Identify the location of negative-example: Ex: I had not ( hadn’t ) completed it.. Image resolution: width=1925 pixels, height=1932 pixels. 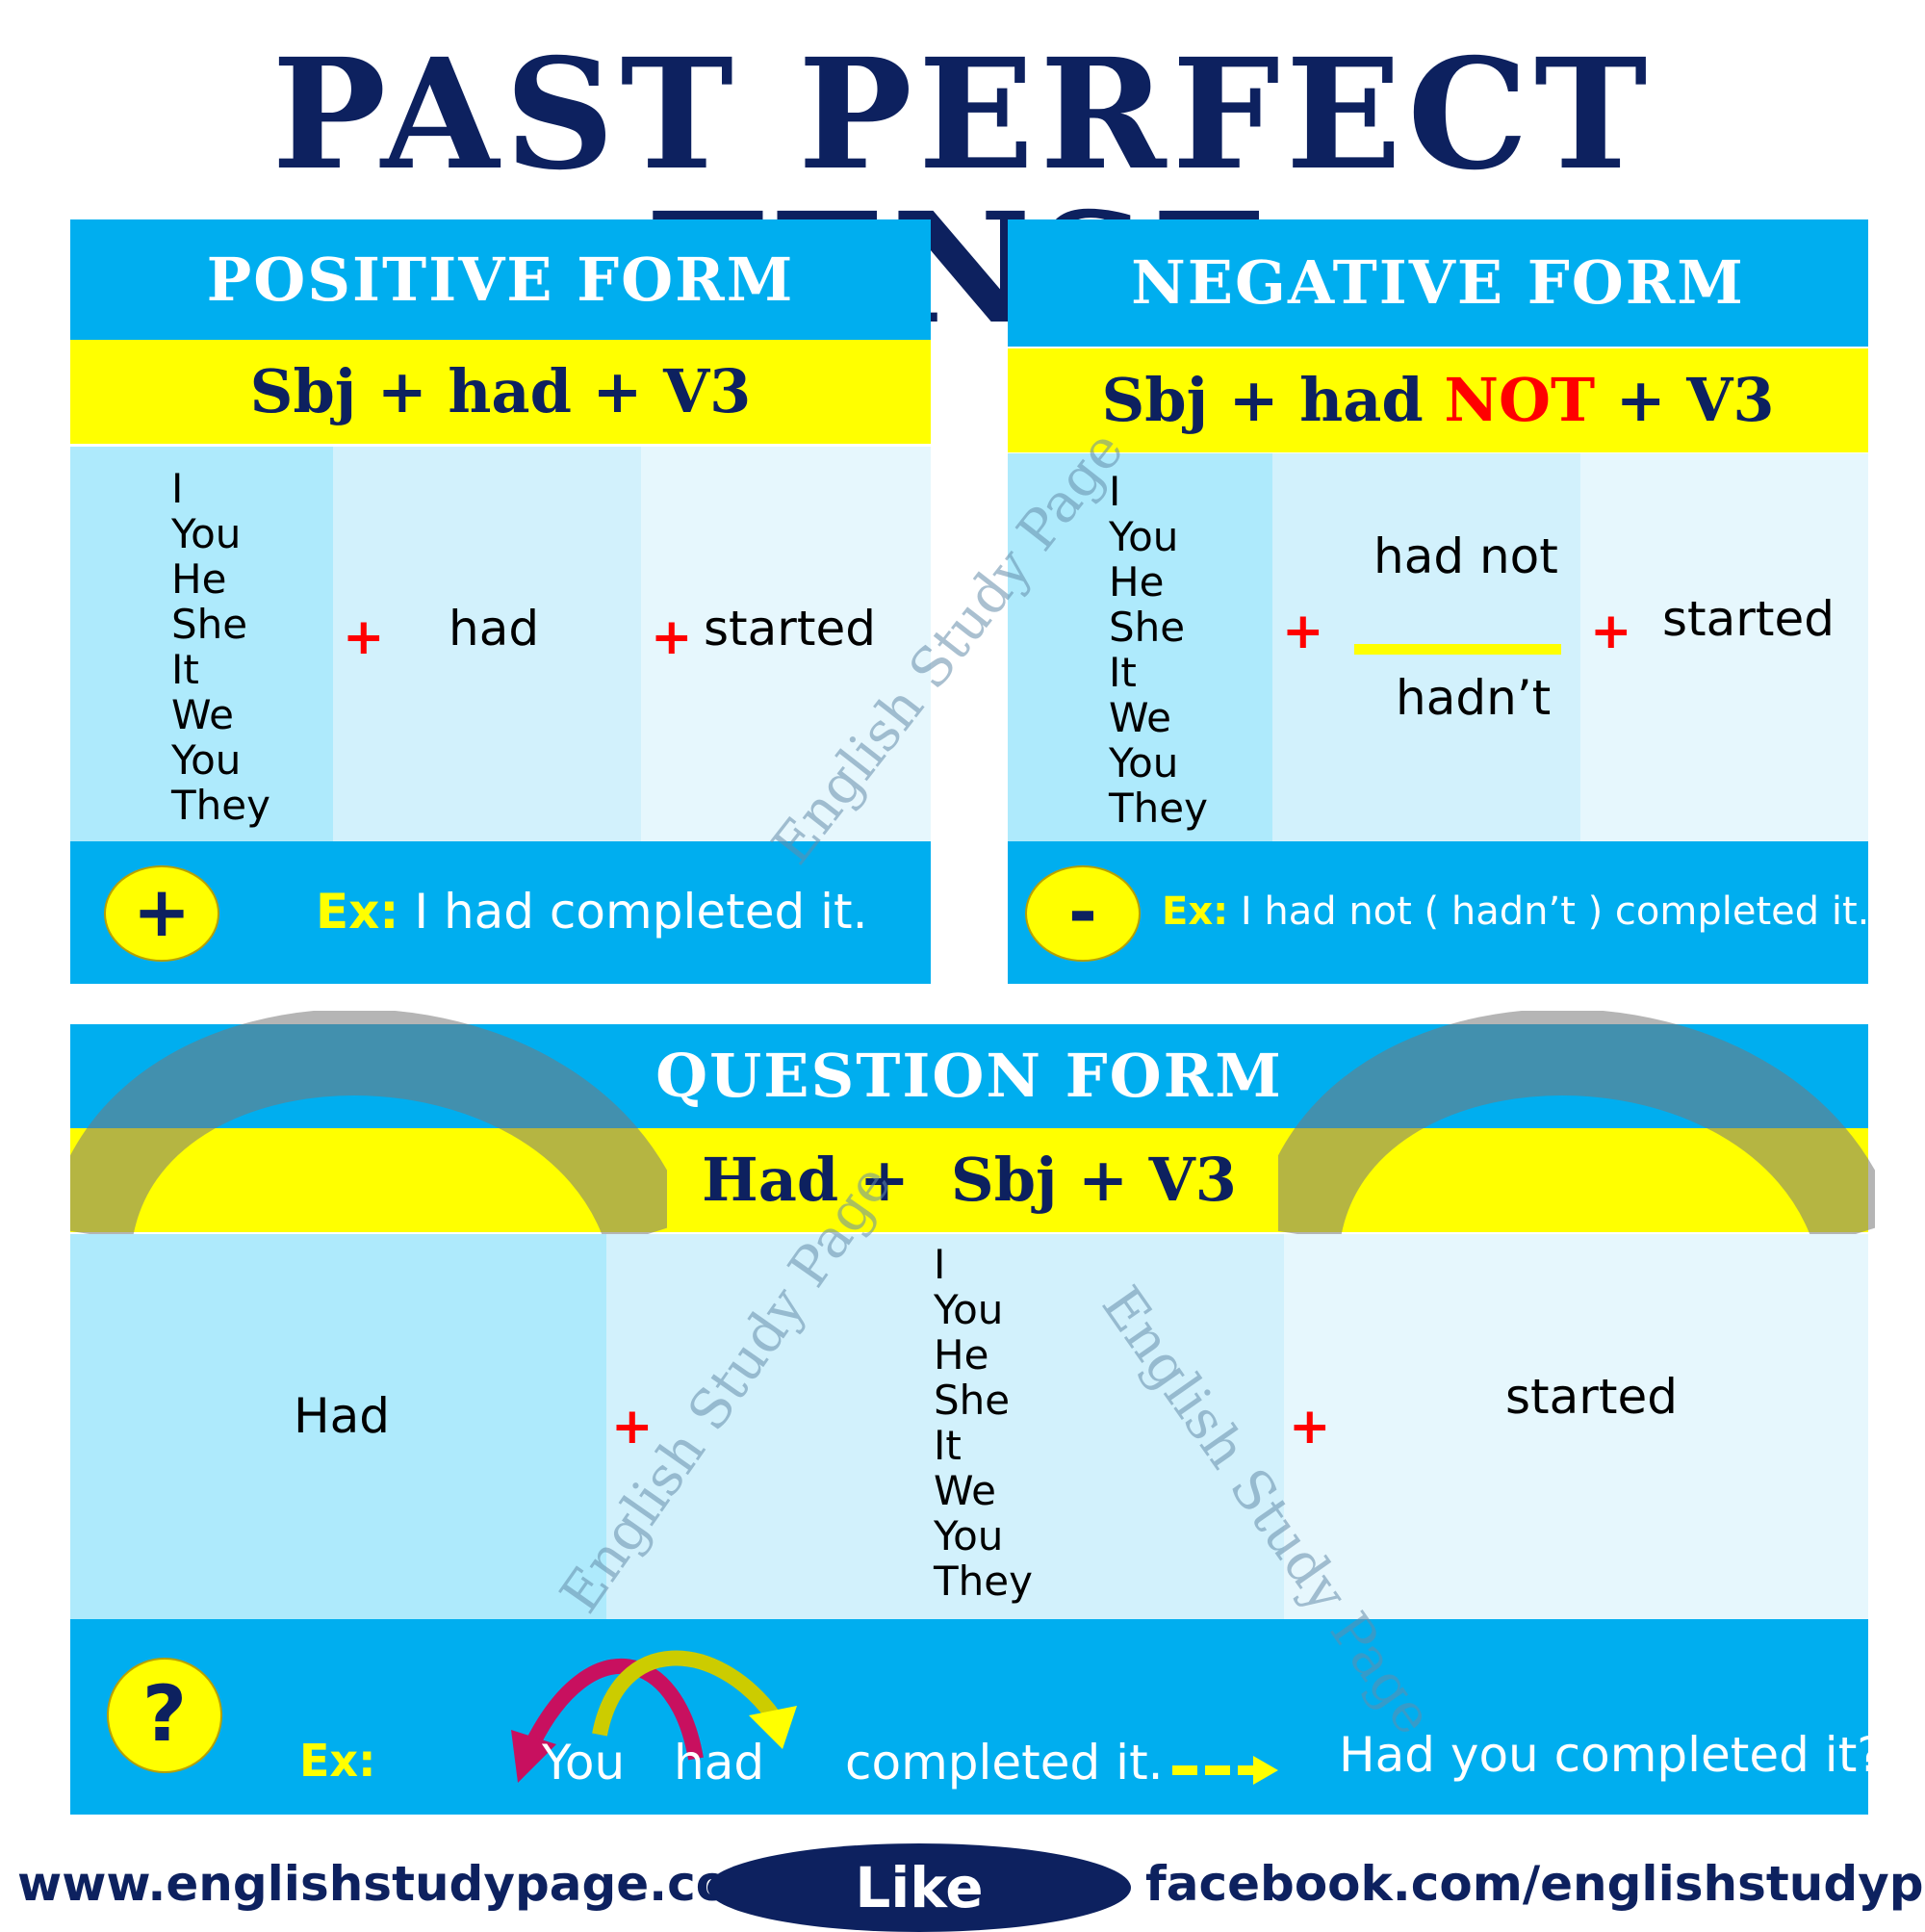
(1515, 912).